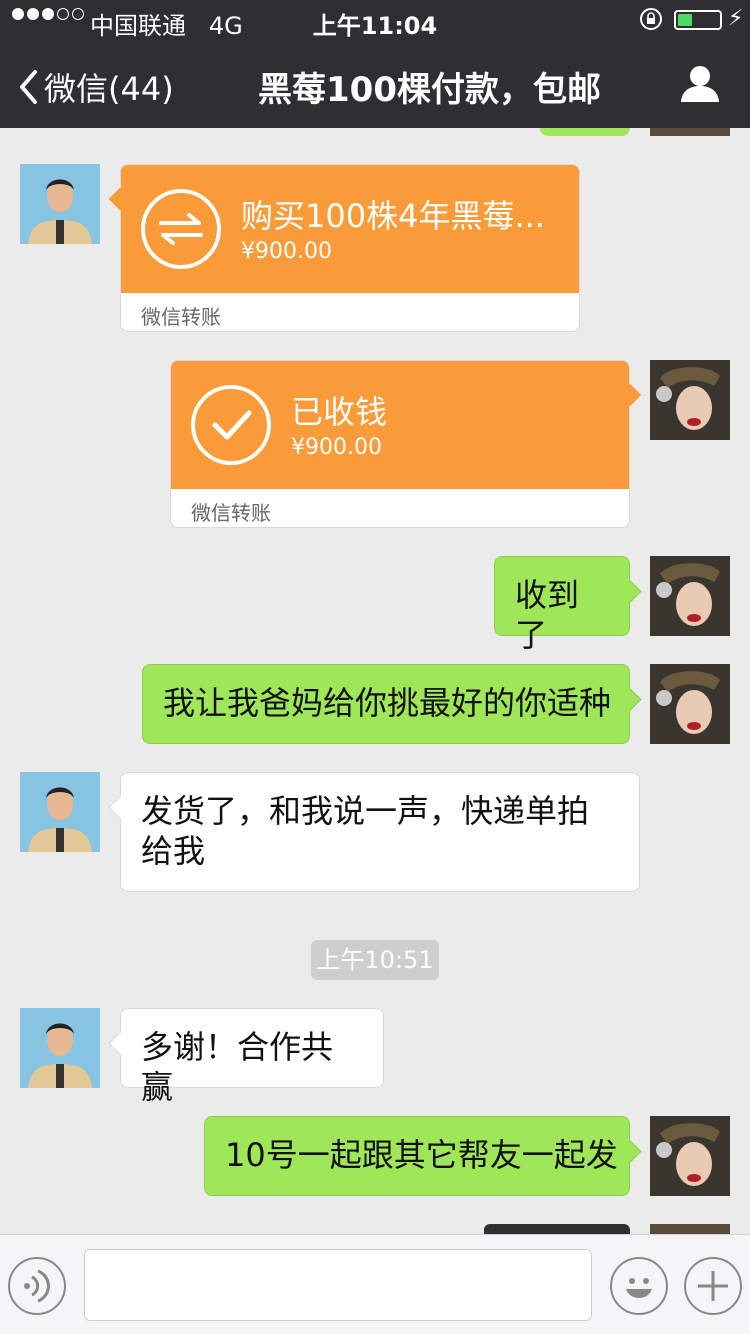  What do you see at coordinates (429, 90) in the screenshot?
I see `chat-title: 黑莓100棵付款，包邮` at bounding box center [429, 90].